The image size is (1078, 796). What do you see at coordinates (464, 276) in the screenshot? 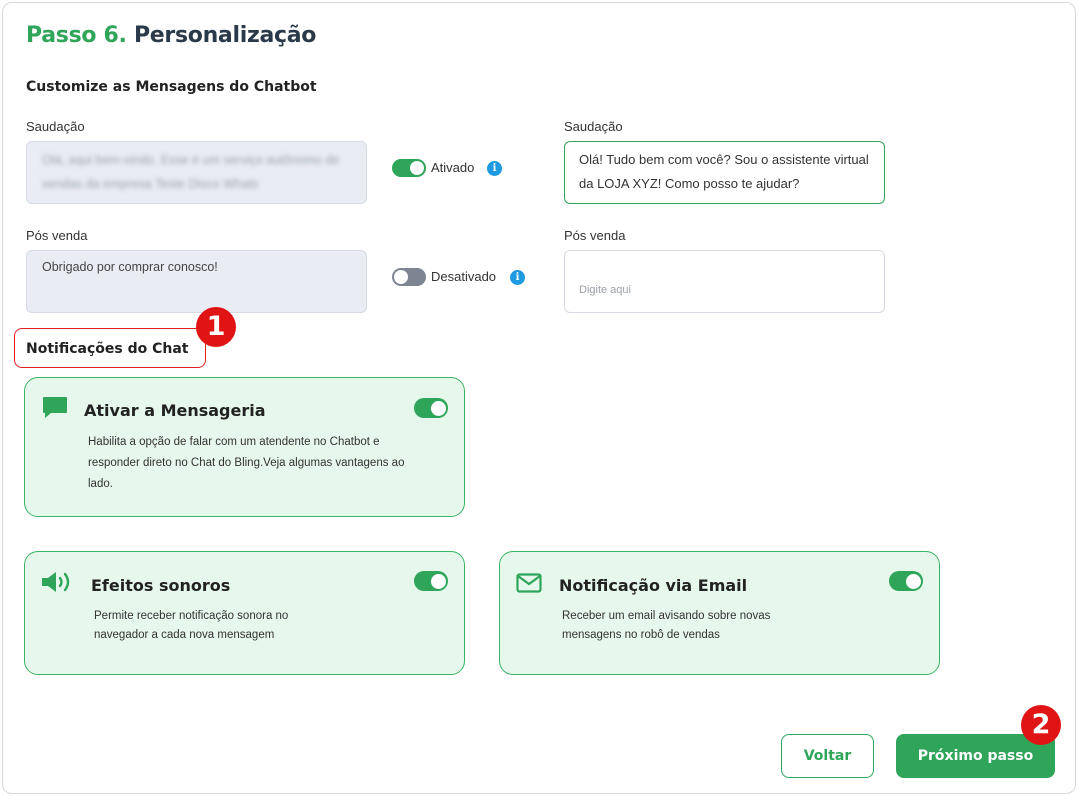
I see `post-sale-toggle-label: Desativado` at bounding box center [464, 276].